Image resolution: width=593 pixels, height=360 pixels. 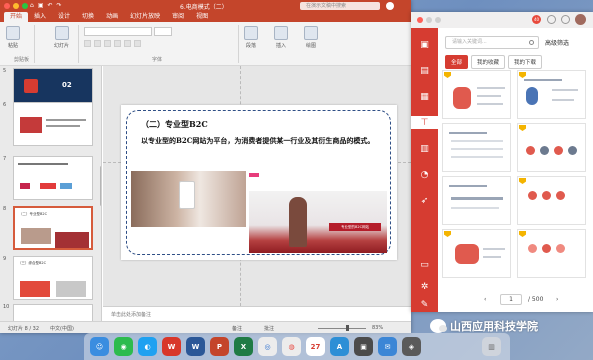 What do you see at coordinates (531, 42) in the screenshot?
I see `search-icon` at bounding box center [531, 42].